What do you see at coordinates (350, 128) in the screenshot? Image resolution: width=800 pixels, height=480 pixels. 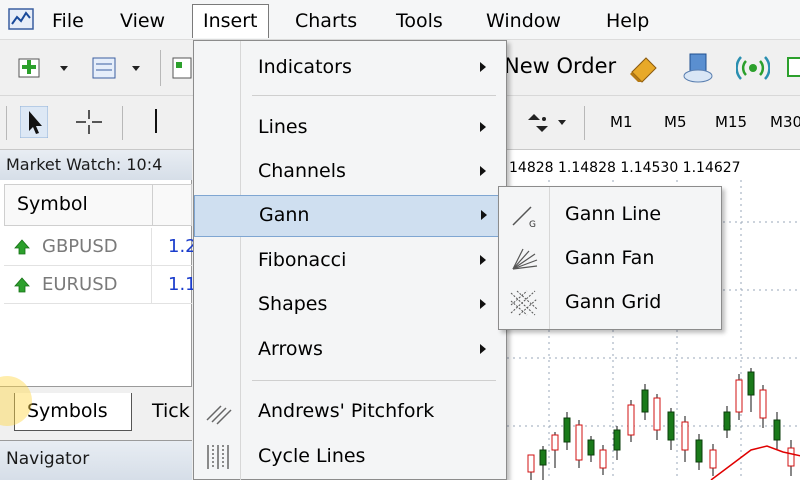 I see `menu-item-lines: Lines` at bounding box center [350, 128].